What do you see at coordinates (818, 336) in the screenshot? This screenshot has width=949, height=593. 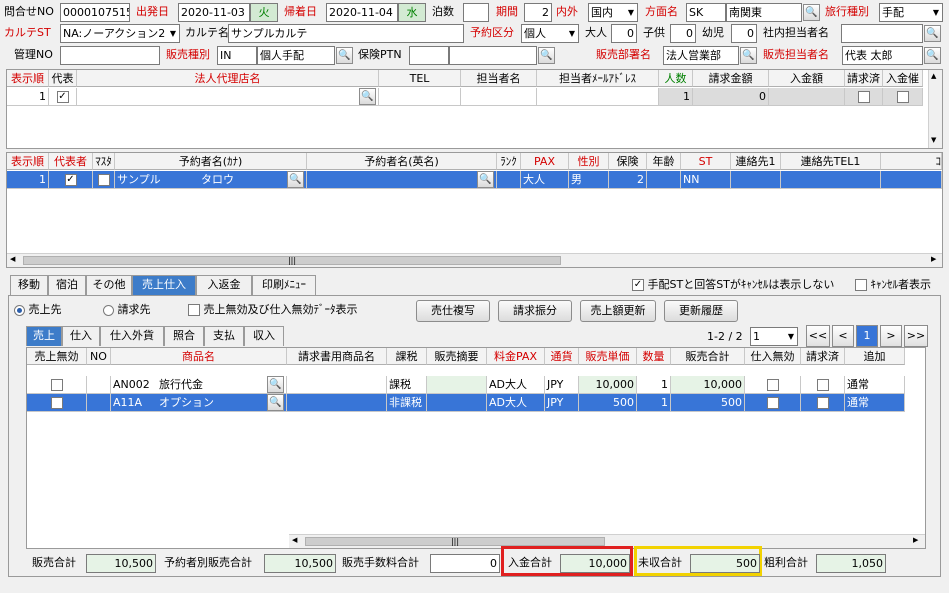 I see `first-page-button: <<` at bounding box center [818, 336].